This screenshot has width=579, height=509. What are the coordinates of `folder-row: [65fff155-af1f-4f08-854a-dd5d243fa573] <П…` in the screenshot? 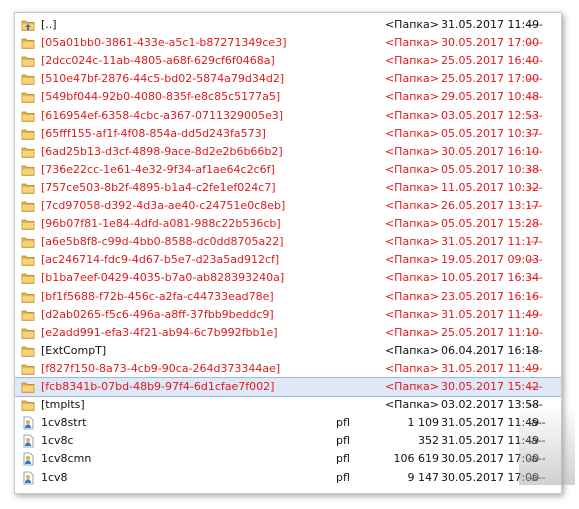 It's located at (288, 134).